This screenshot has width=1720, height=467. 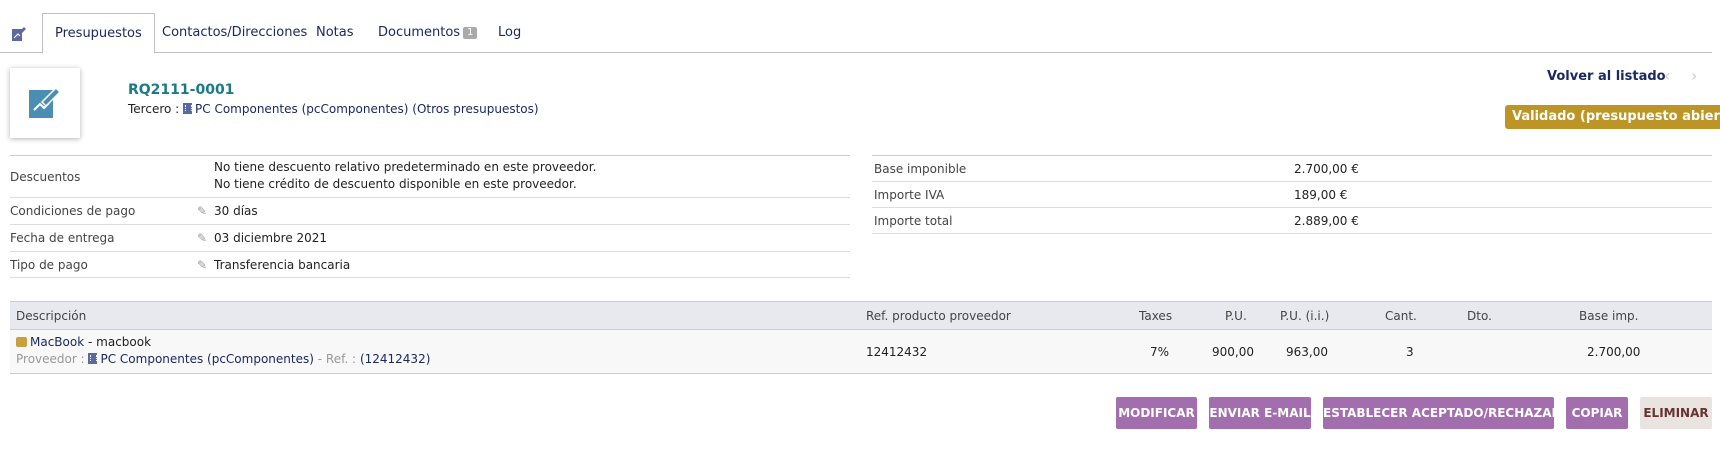 I want to click on base-cell: 2.700,00, so click(x=1614, y=352).